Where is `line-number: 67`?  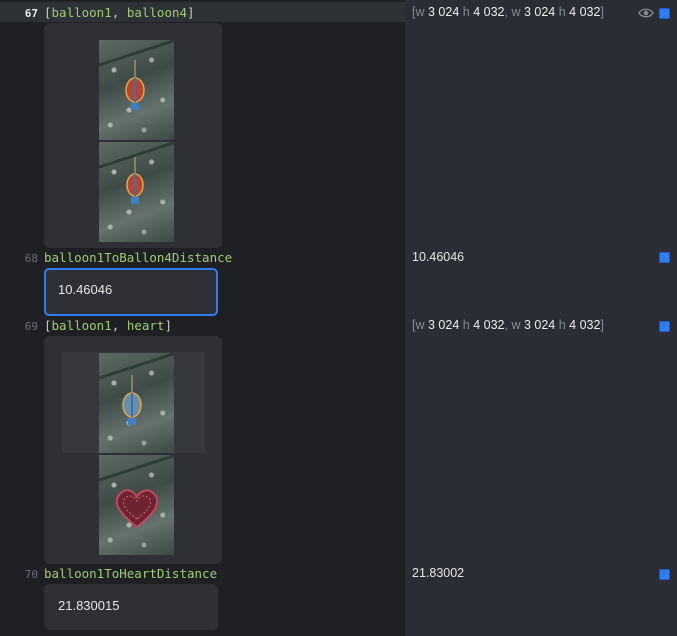
line-number: 67 is located at coordinates (31, 13).